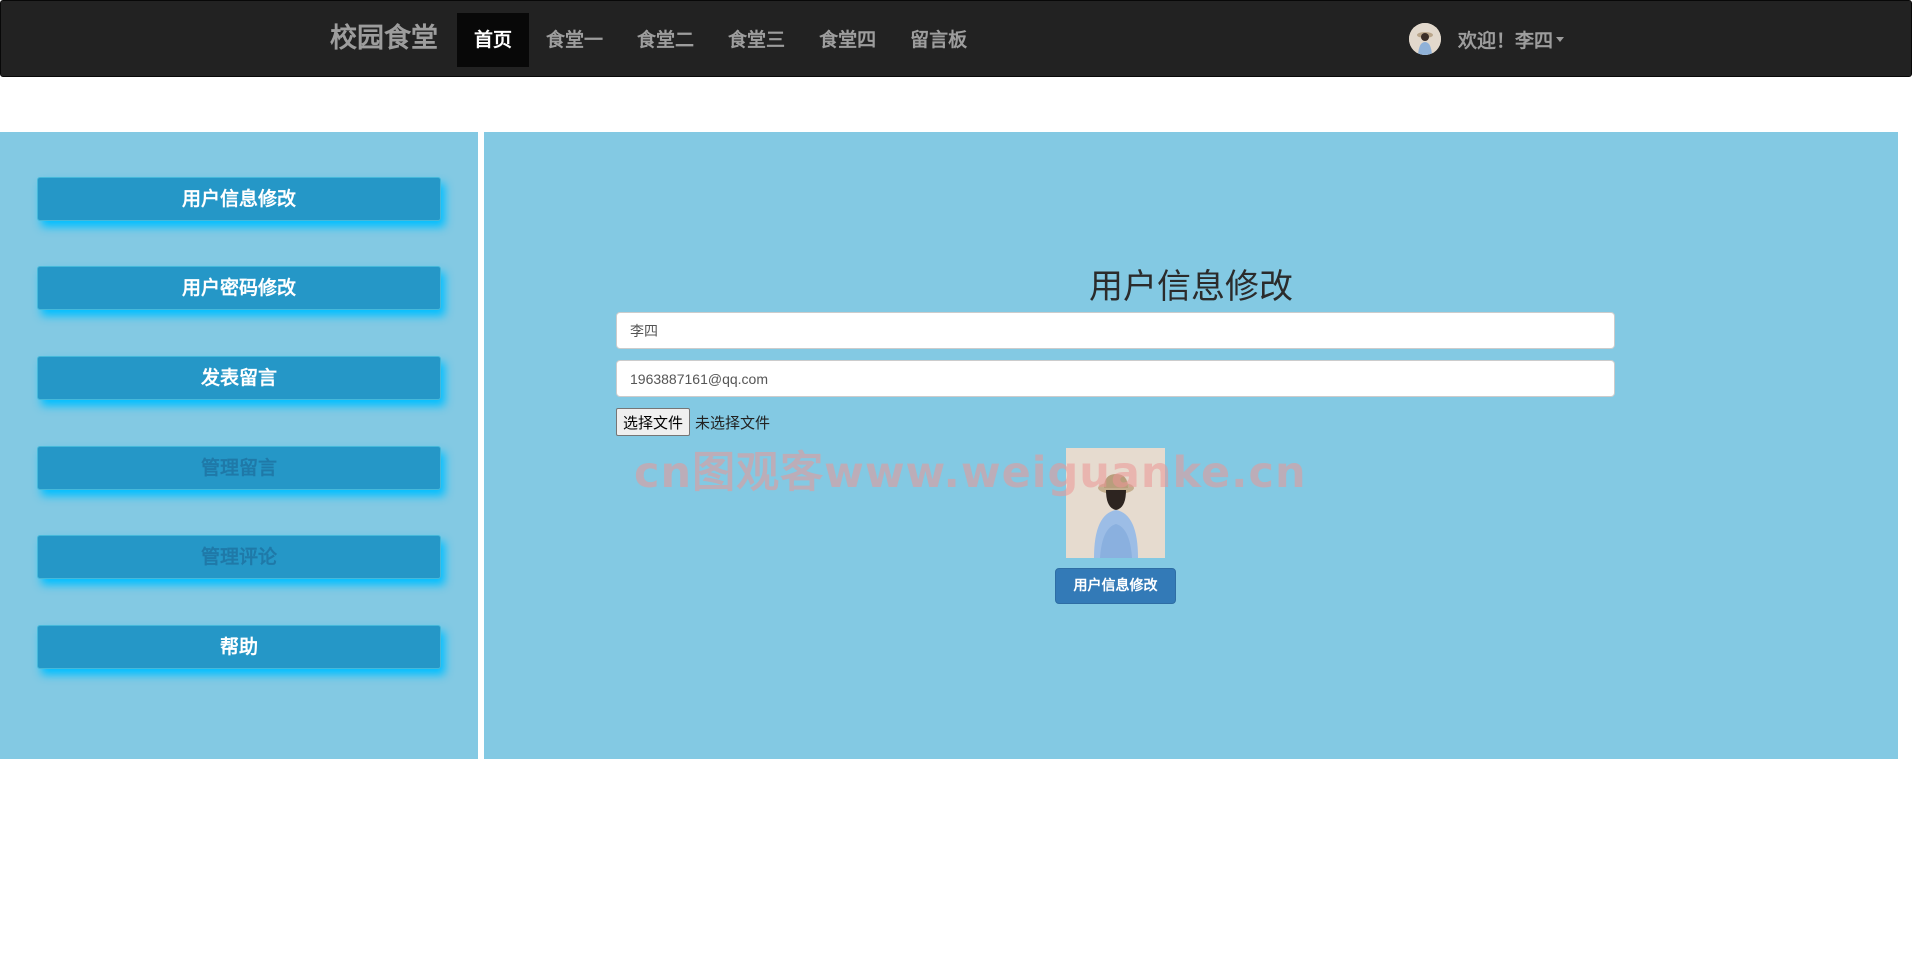  I want to click on file-status-text: 未选择文件, so click(733, 422).